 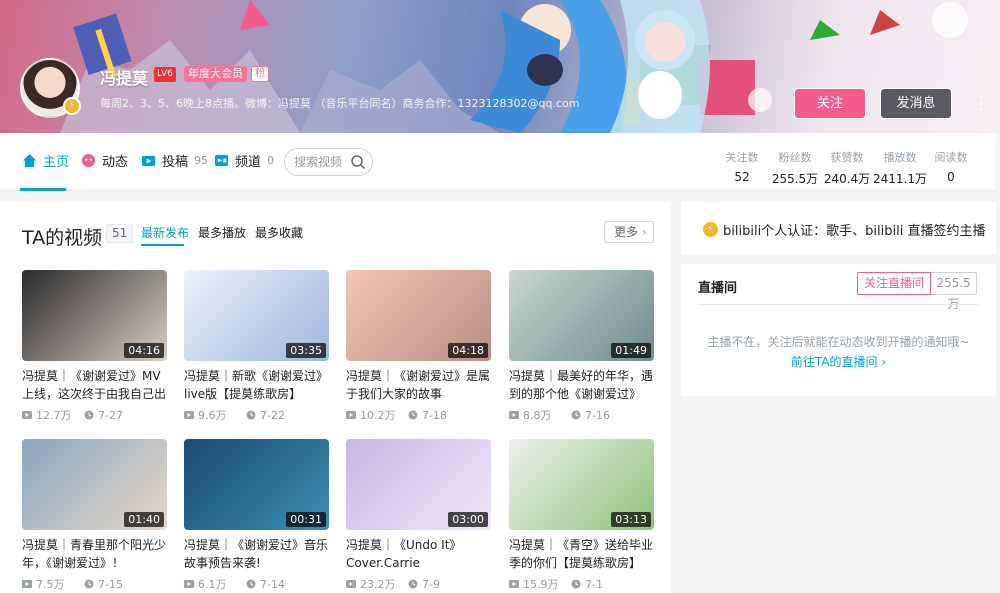 I want to click on tab-label: 主页, so click(x=56, y=162).